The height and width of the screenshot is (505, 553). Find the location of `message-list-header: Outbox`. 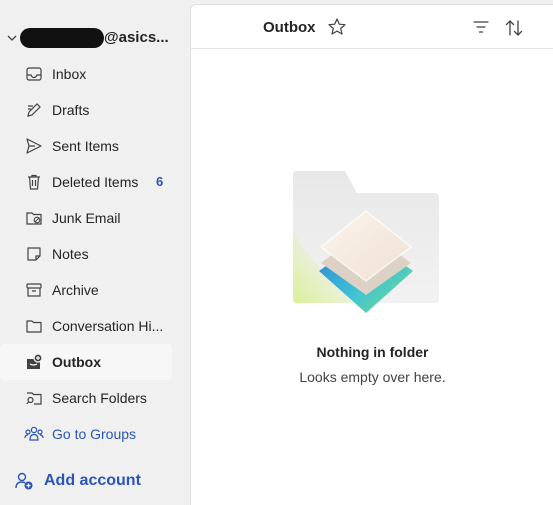

message-list-header: Outbox is located at coordinates (372, 27).